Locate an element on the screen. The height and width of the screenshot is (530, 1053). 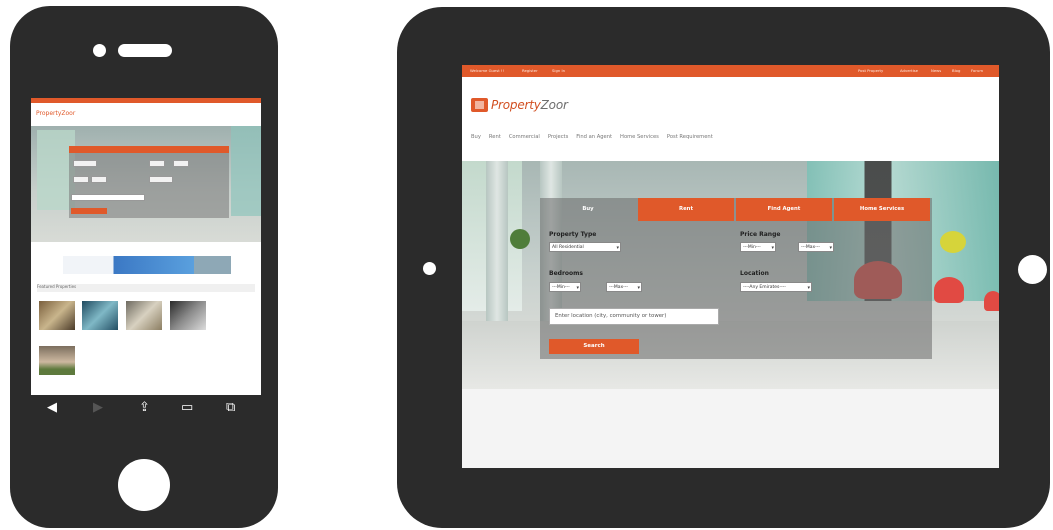
phone-price-max-select is located at coordinates (181, 163).